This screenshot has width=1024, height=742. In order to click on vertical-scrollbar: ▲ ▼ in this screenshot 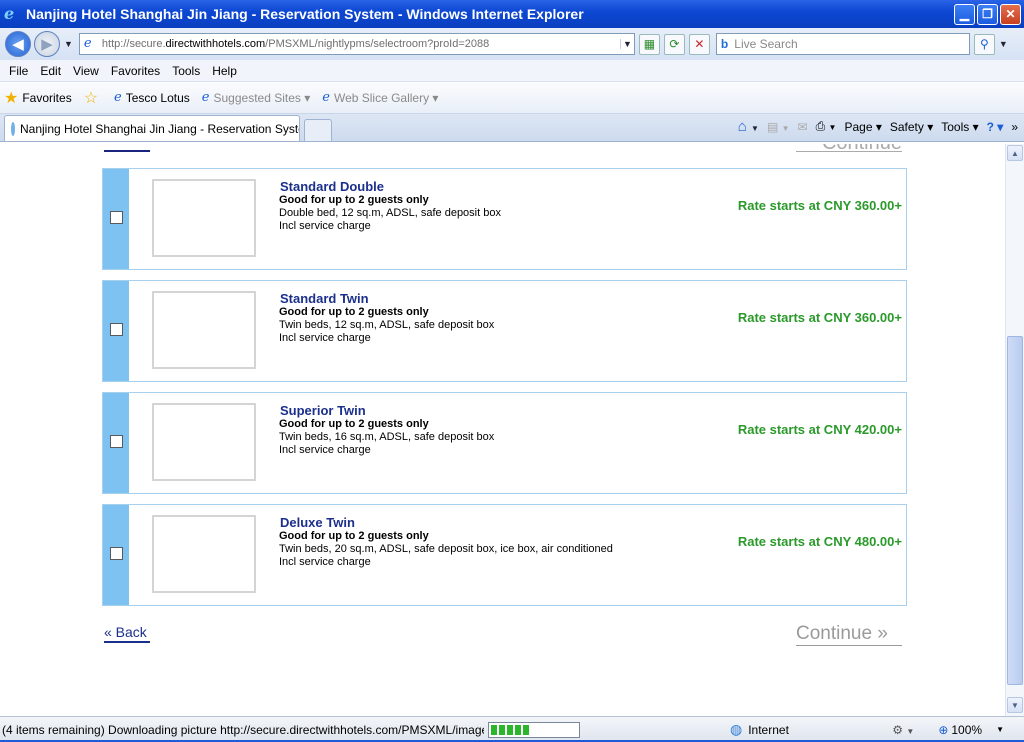, I will do `click(1014, 430)`.